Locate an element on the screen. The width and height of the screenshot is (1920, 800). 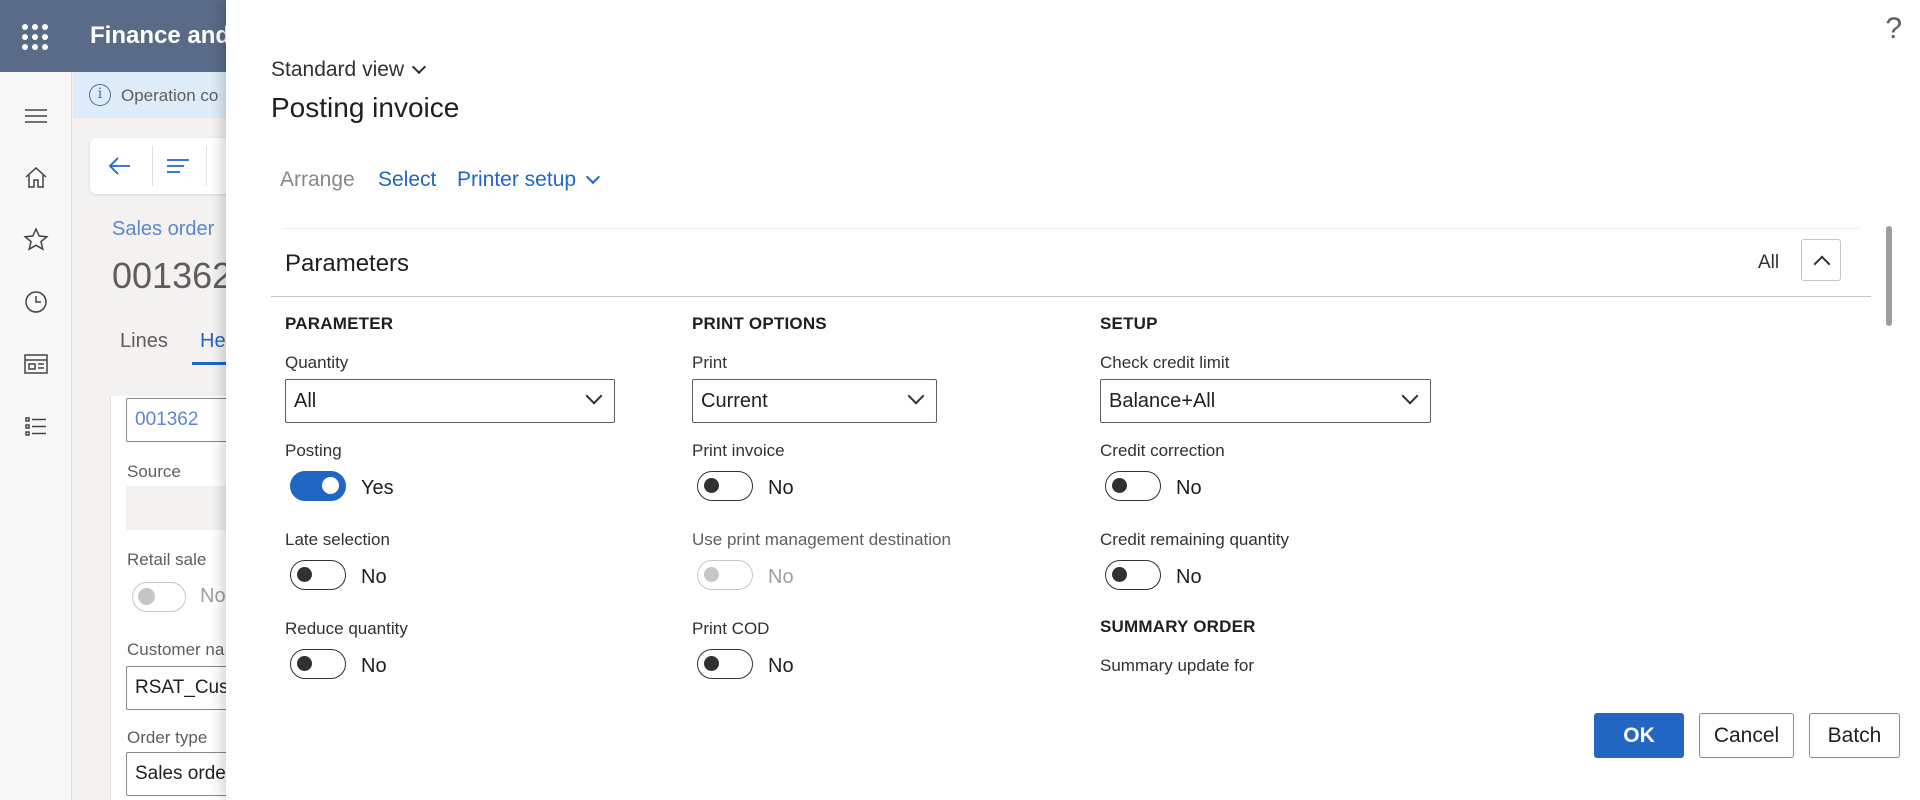
printer-setup-button: Printer setup is located at coordinates (529, 180).